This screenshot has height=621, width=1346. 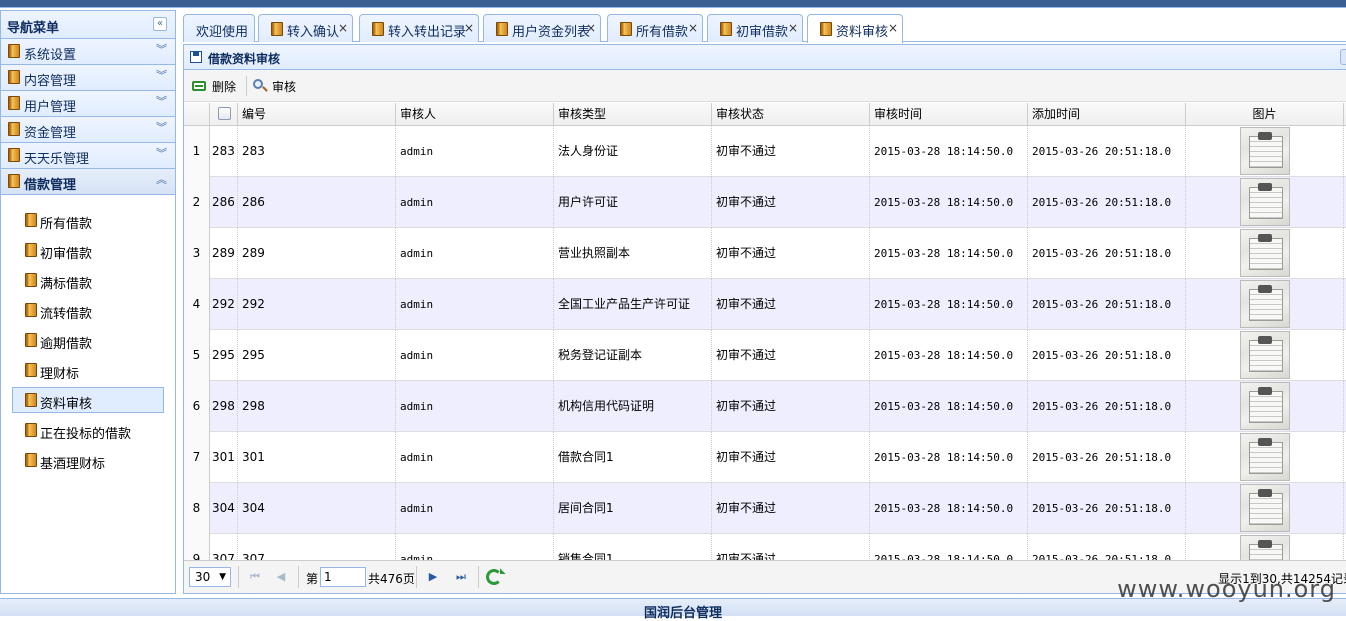 What do you see at coordinates (161, 180) in the screenshot?
I see `chevron-up-icon: ︽` at bounding box center [161, 180].